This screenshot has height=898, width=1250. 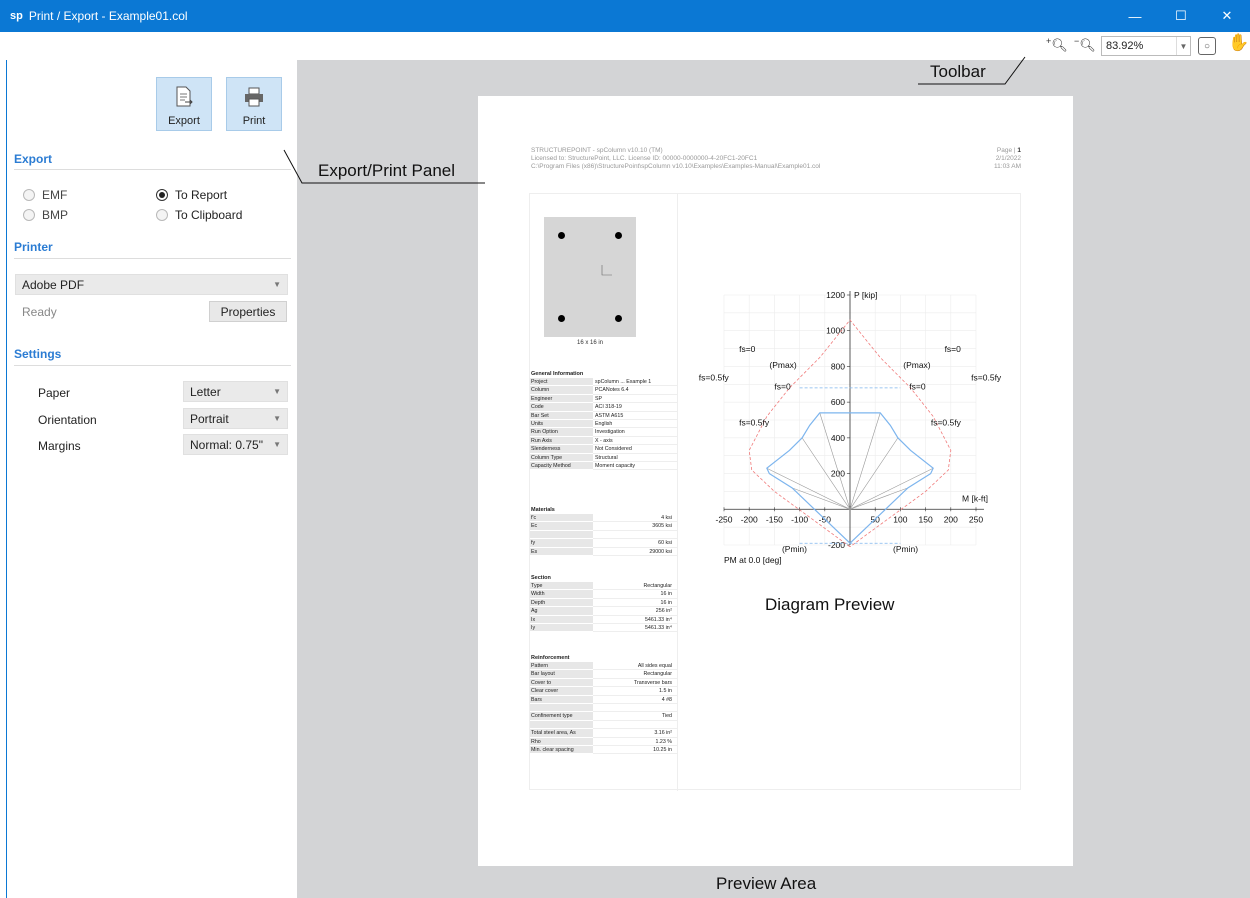 I want to click on diagram-annotation: Diagram Preview, so click(x=830, y=604).